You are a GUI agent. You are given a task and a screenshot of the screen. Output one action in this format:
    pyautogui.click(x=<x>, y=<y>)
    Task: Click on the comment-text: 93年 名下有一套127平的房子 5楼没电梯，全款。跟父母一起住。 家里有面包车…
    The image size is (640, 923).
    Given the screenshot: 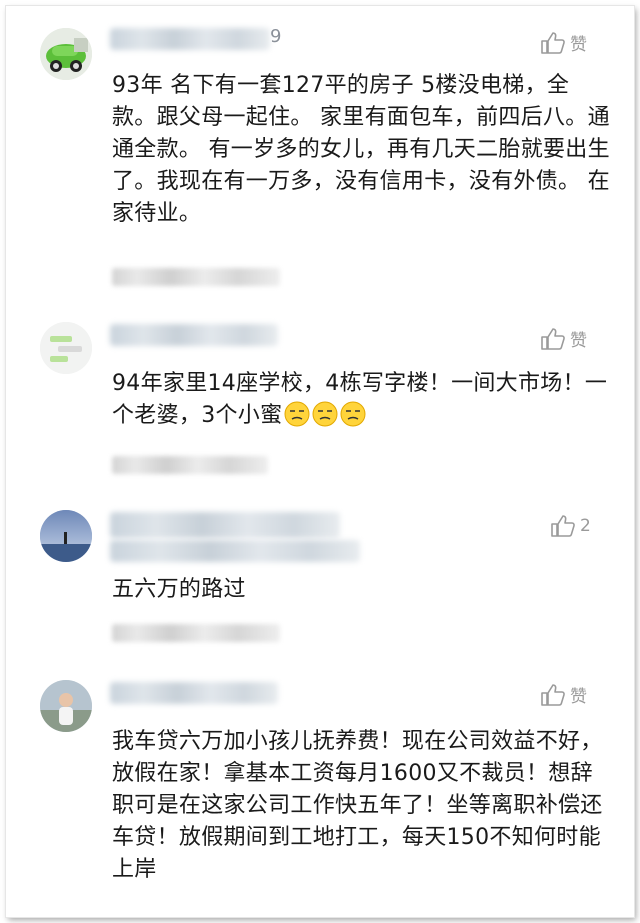 What is the action you would take?
    pyautogui.click(x=361, y=149)
    